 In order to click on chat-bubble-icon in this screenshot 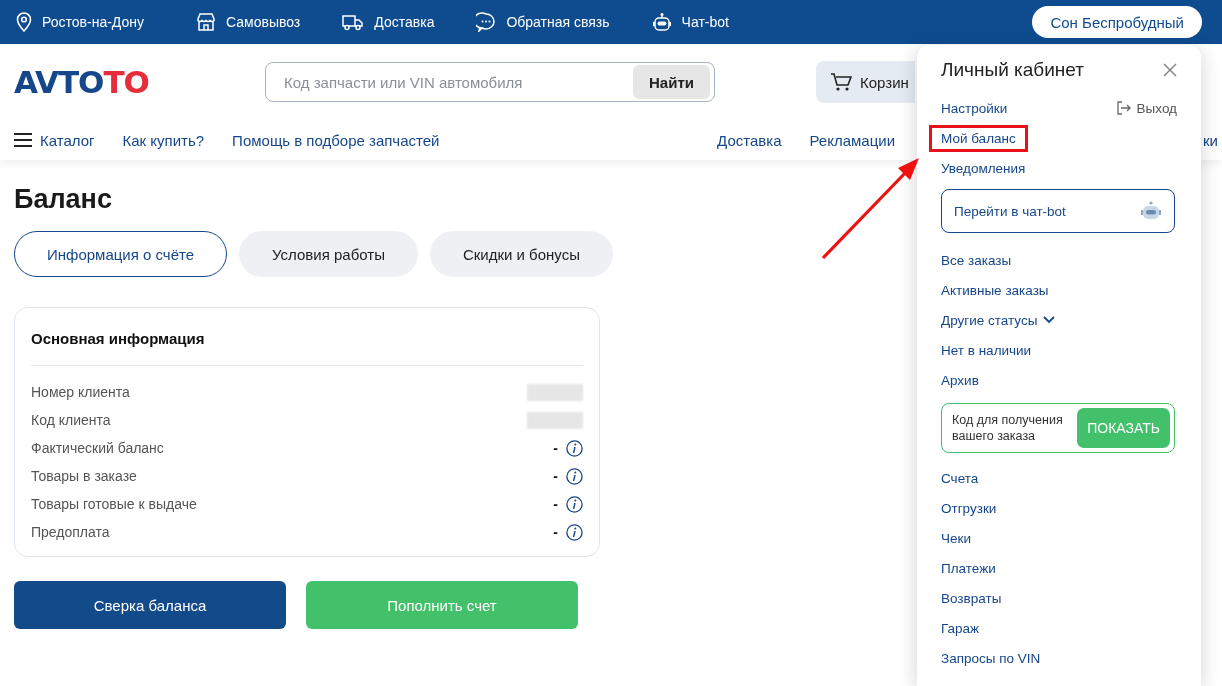, I will do `click(486, 22)`.